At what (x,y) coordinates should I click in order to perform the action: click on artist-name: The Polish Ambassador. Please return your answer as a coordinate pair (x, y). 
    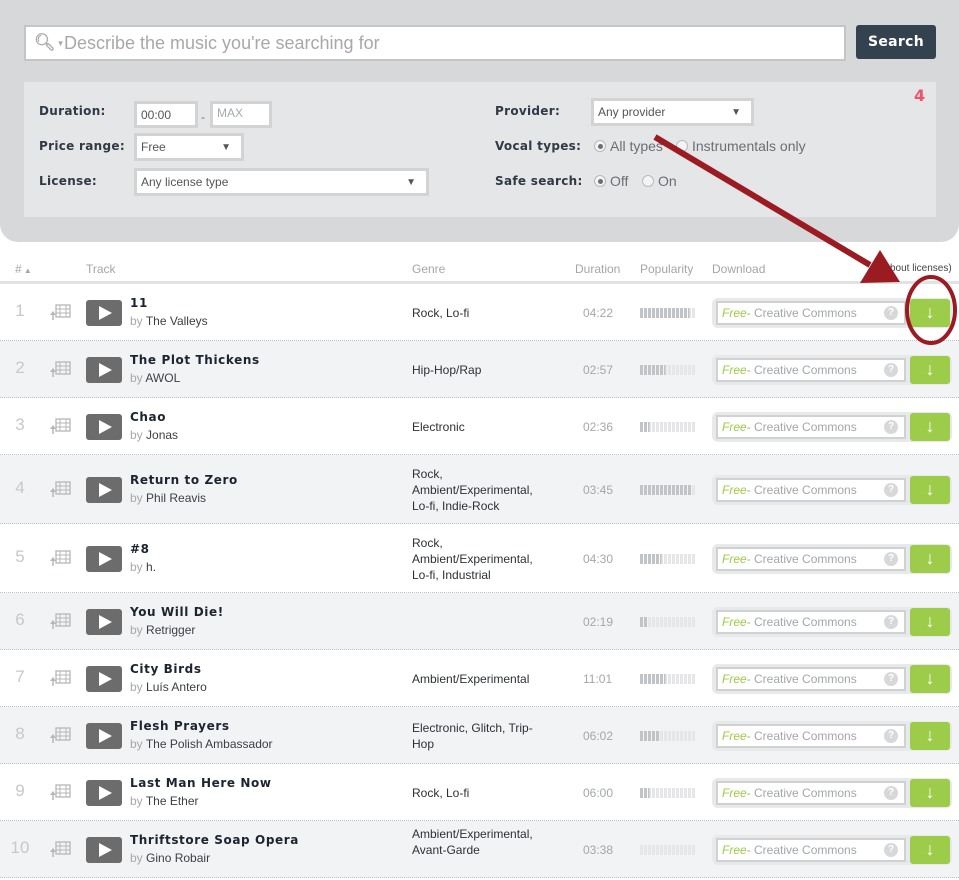
    Looking at the image, I should click on (209, 744).